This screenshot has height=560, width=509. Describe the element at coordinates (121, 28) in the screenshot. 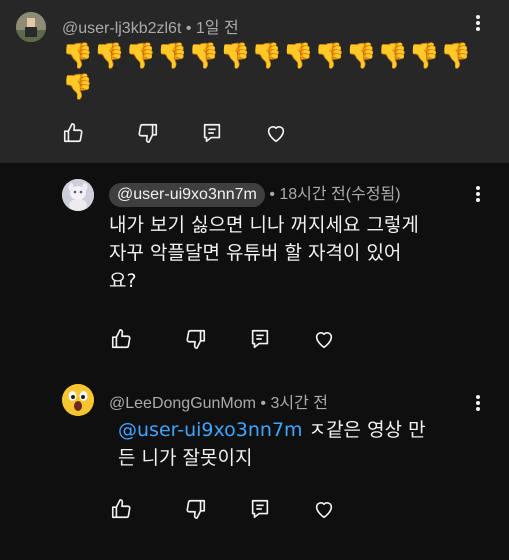

I see `author-handle: @user-lj3kb2zl6t` at that location.